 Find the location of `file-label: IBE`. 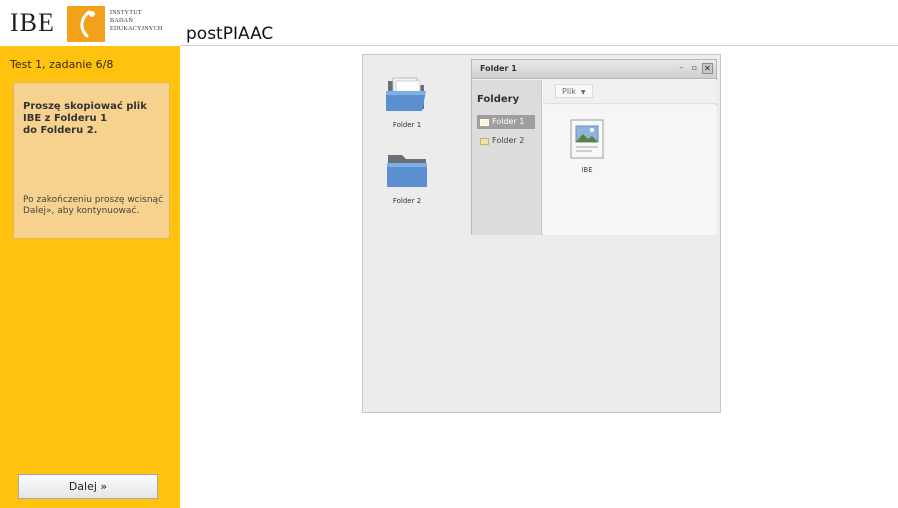

file-label: IBE is located at coordinates (587, 170).